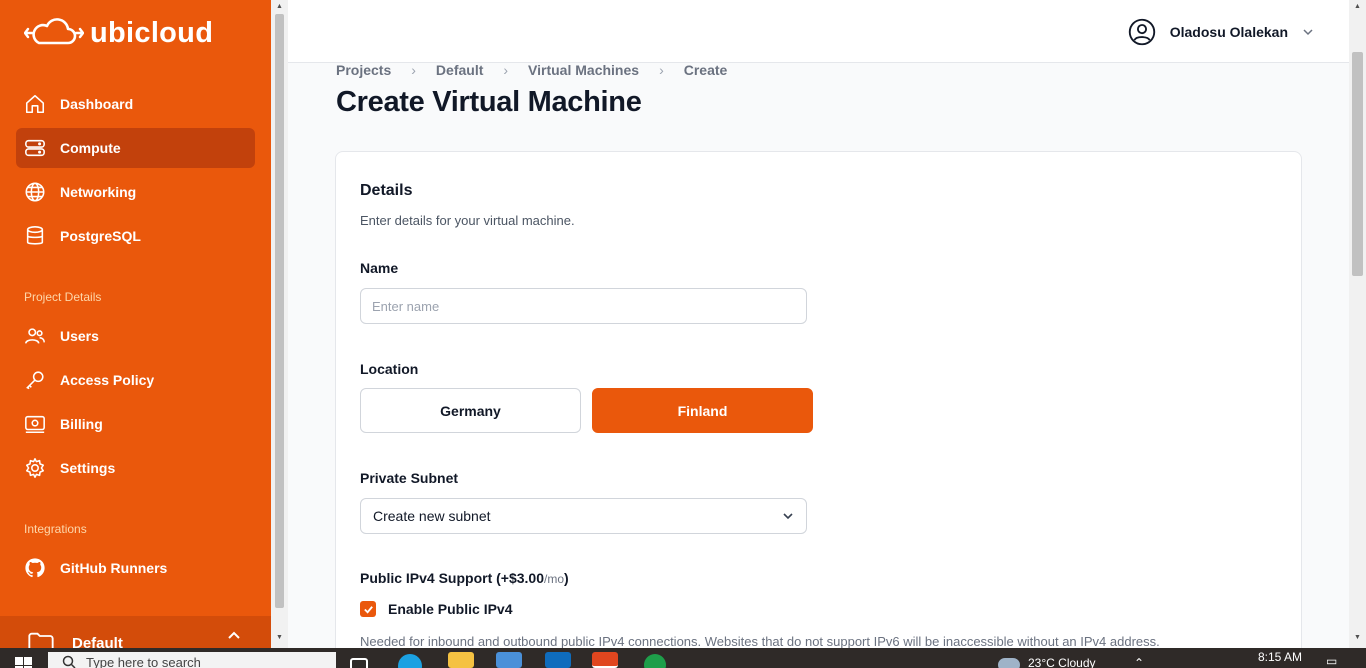 The width and height of the screenshot is (1366, 668). I want to click on sidebar-item-billing: Billing, so click(135, 424).